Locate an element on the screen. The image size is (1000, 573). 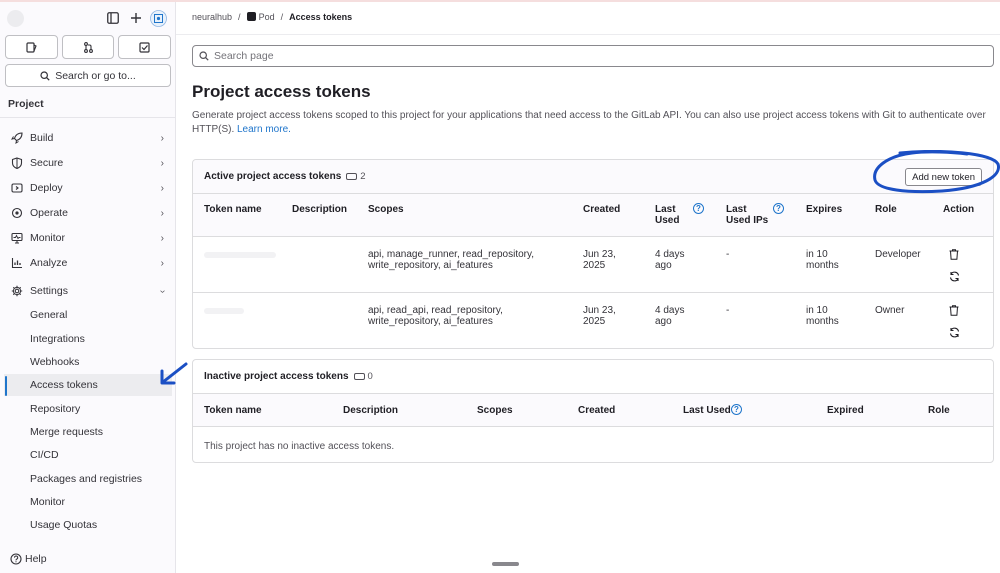
breadcrumb-group: neuralhub is located at coordinates (212, 17).